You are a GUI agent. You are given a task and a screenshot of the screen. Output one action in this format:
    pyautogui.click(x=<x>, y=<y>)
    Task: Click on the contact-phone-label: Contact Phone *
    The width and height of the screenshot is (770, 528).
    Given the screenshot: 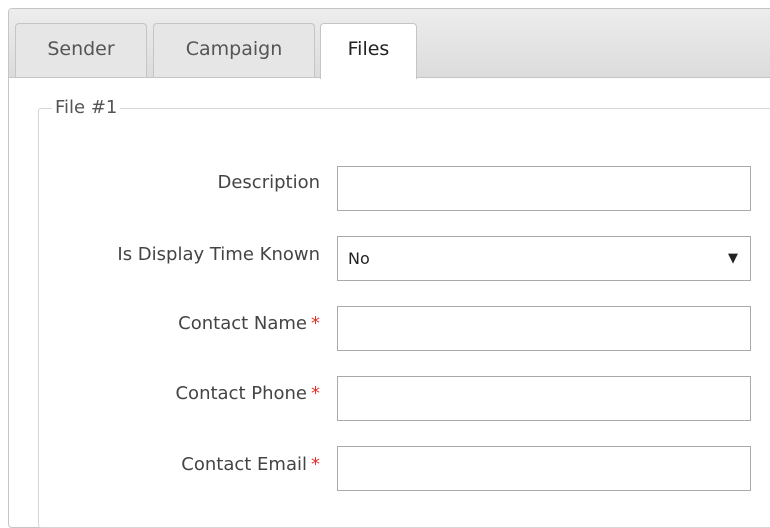 What is the action you would take?
    pyautogui.click(x=247, y=393)
    